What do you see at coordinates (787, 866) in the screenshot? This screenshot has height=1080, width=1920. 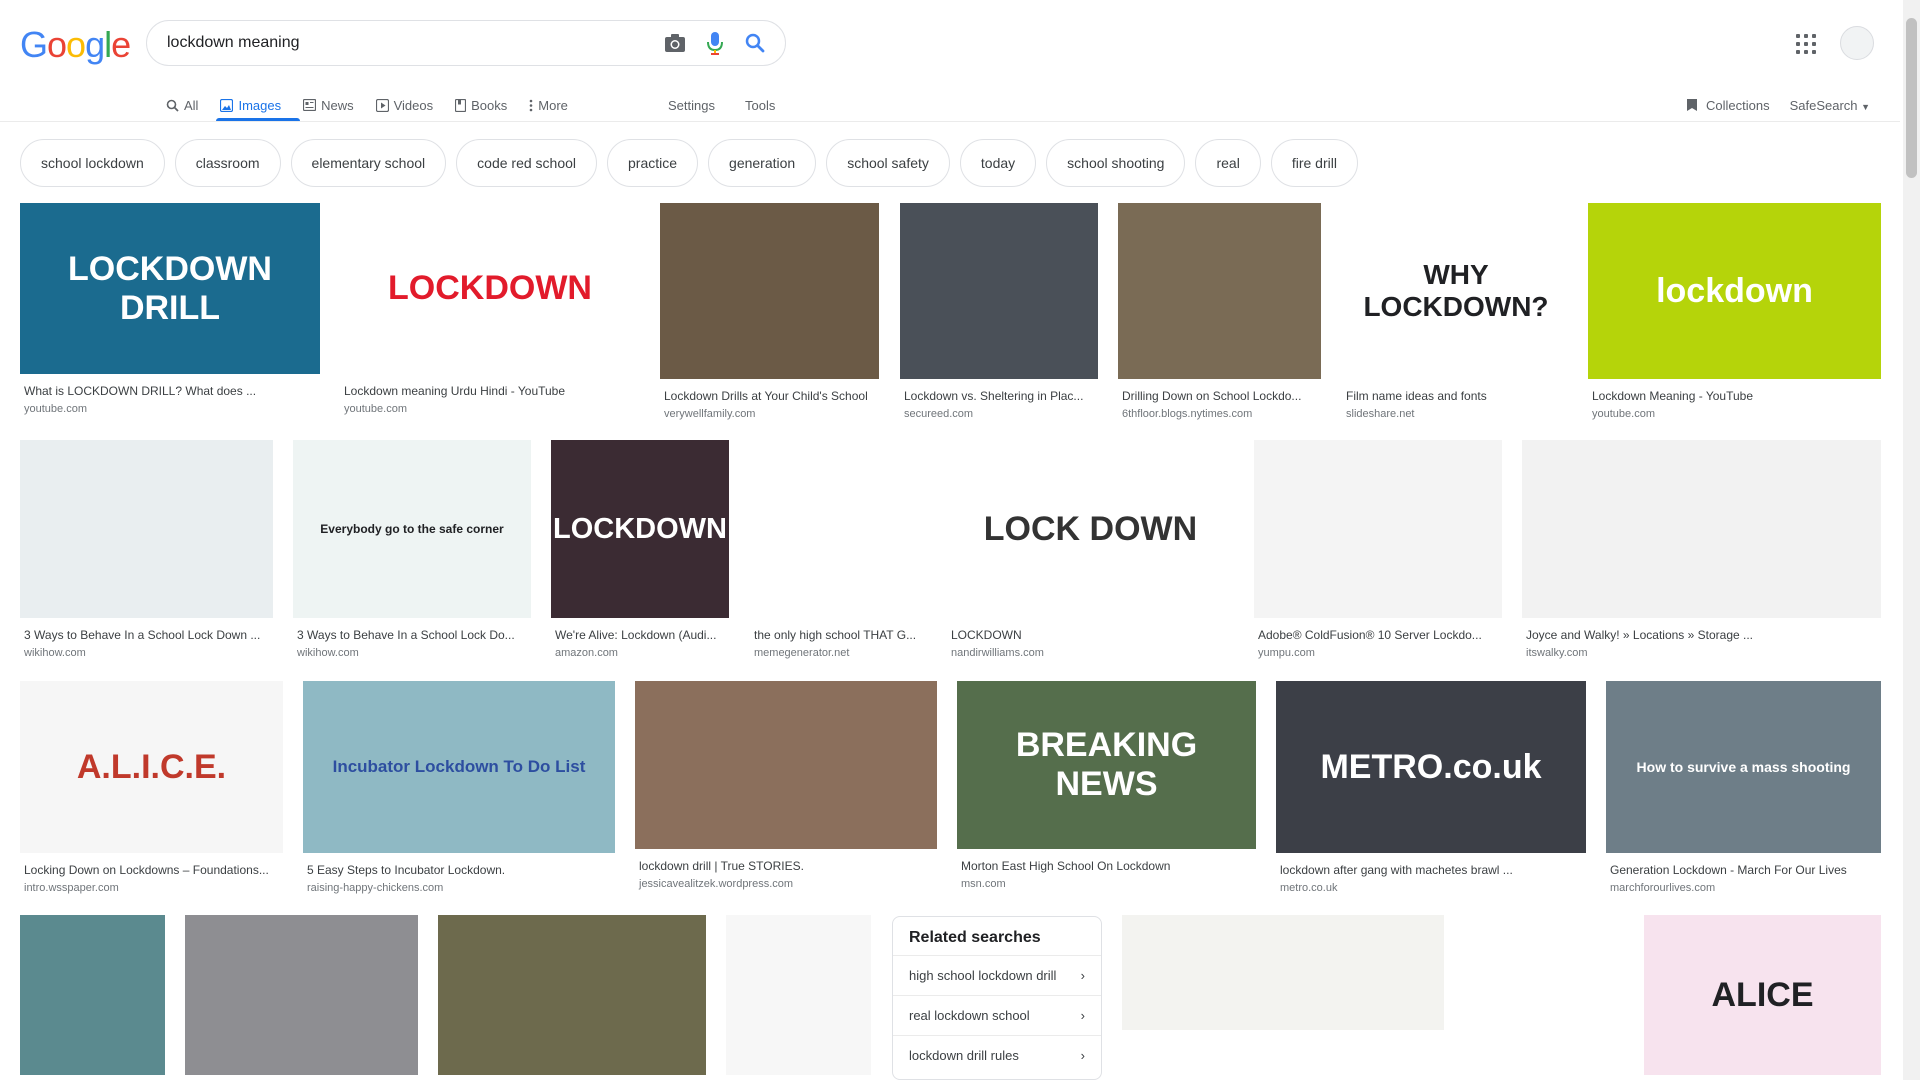 I see `result-title: lockdown drill | True STORIES.` at bounding box center [787, 866].